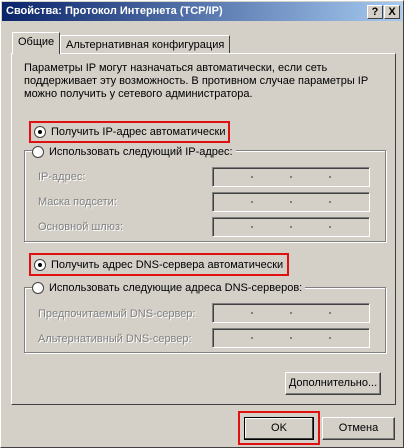 The width and height of the screenshot is (404, 448). I want to click on ip-auto-radio-option: Получить IP-адрес автоматически, so click(131, 132).